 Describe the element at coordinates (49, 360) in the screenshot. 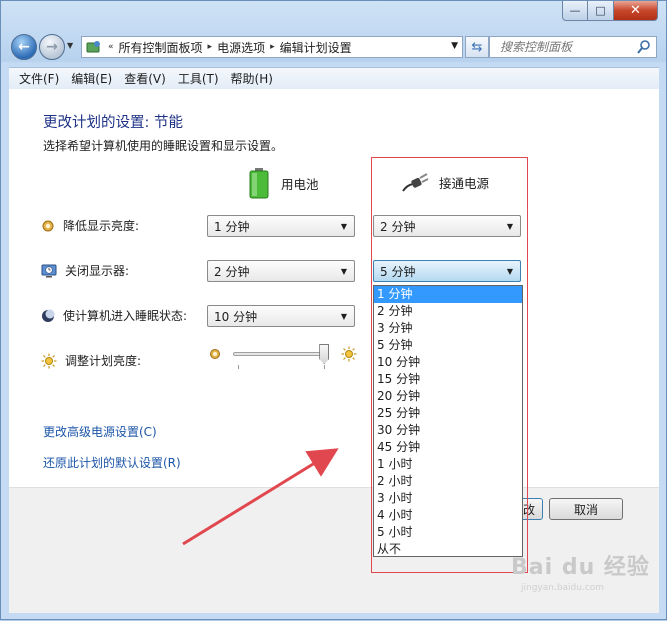

I see `sun-icon` at that location.